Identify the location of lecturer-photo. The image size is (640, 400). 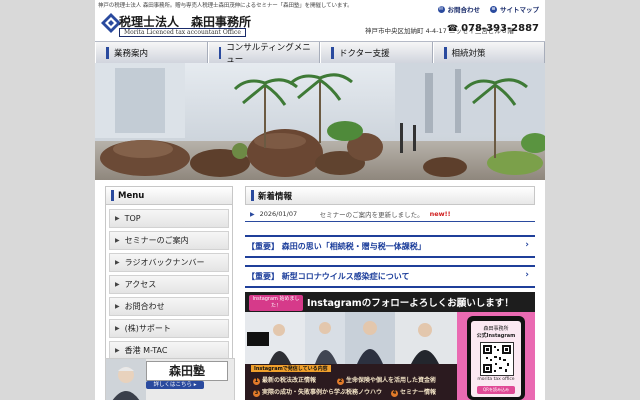
(126, 379).